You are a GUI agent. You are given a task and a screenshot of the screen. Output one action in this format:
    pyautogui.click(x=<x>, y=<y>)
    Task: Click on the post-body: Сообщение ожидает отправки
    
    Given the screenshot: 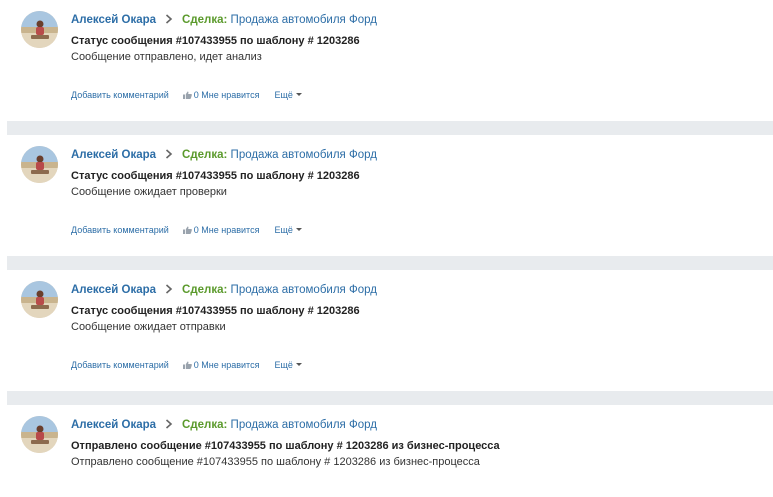 What is the action you would take?
    pyautogui.click(x=148, y=327)
    